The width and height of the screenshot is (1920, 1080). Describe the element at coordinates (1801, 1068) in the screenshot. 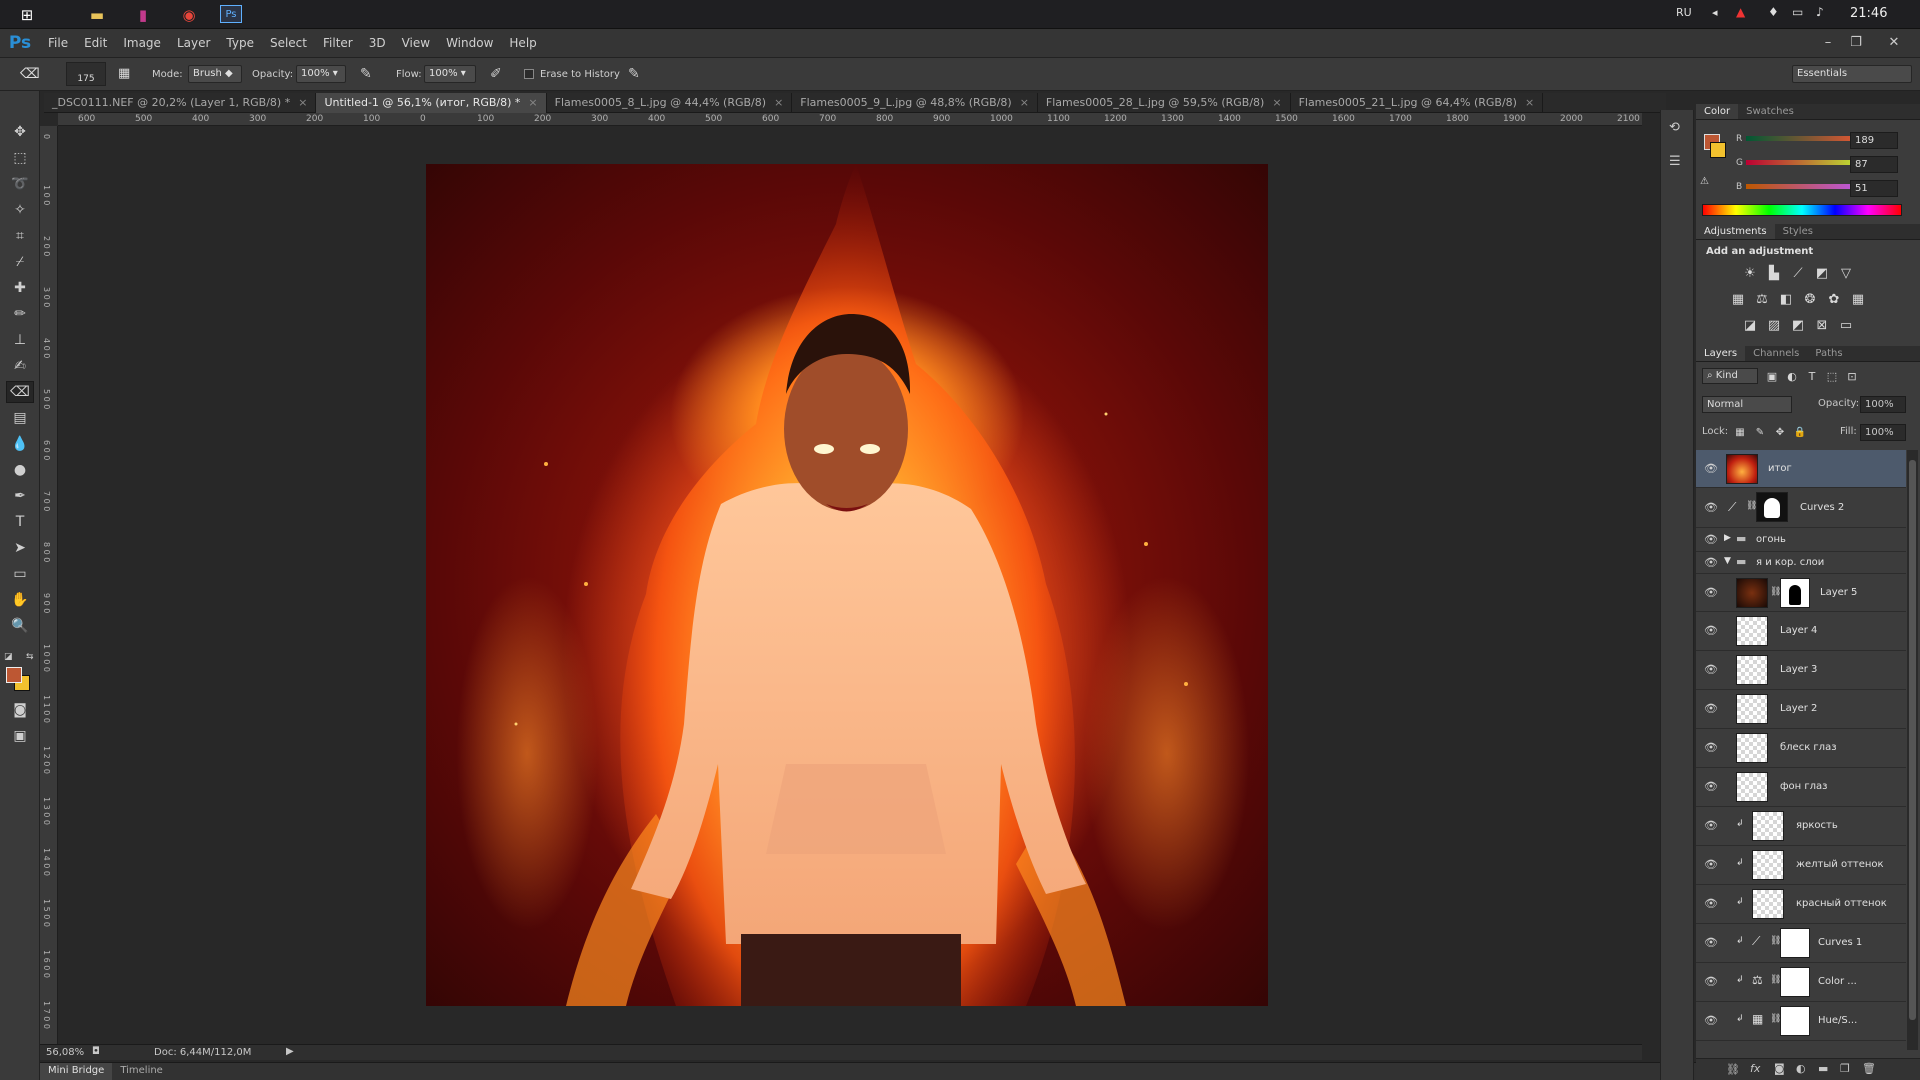

I see `new-adjustment-layer-icon: ◐` at that location.